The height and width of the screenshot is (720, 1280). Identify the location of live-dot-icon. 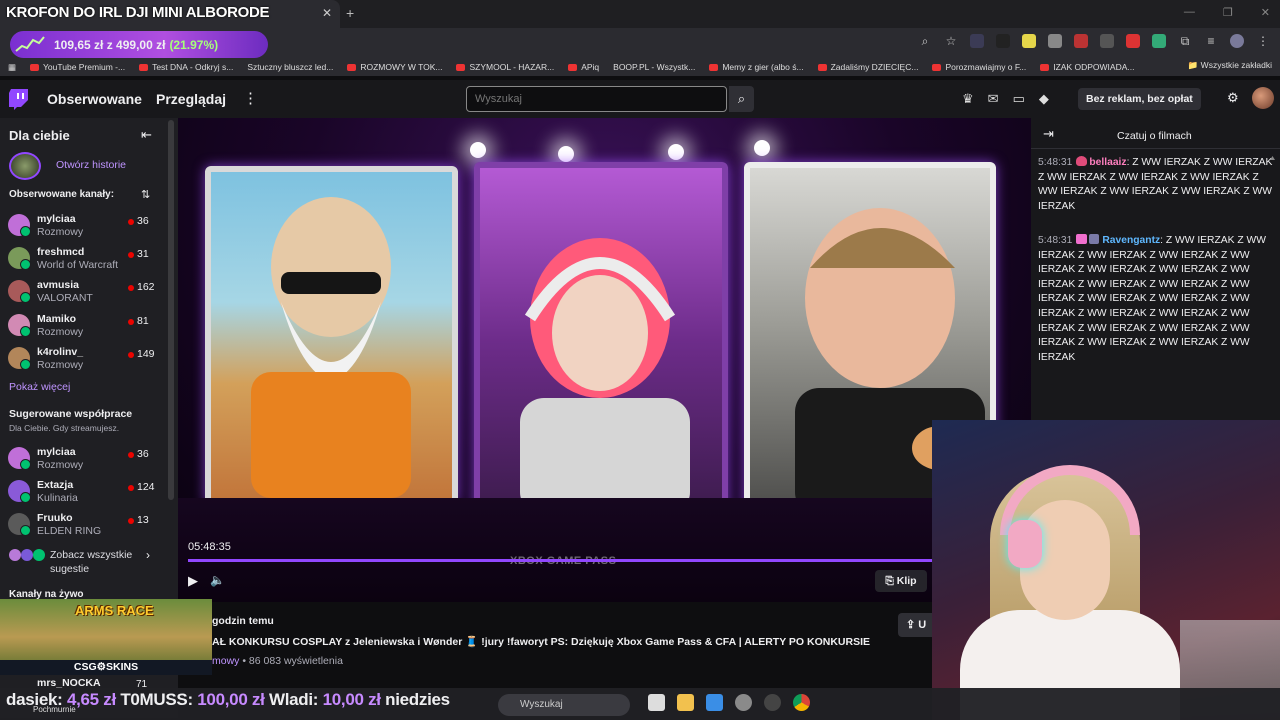
(131, 288).